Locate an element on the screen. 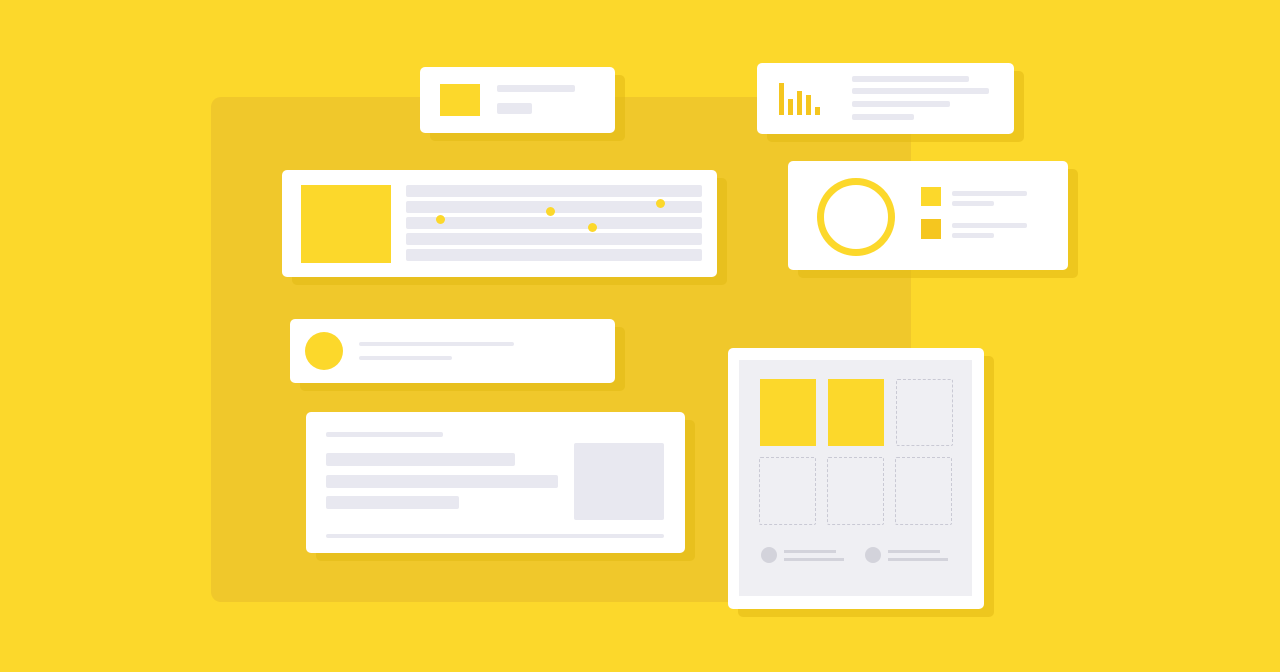 The width and height of the screenshot is (1280, 672). gallery-card is located at coordinates (856, 478).